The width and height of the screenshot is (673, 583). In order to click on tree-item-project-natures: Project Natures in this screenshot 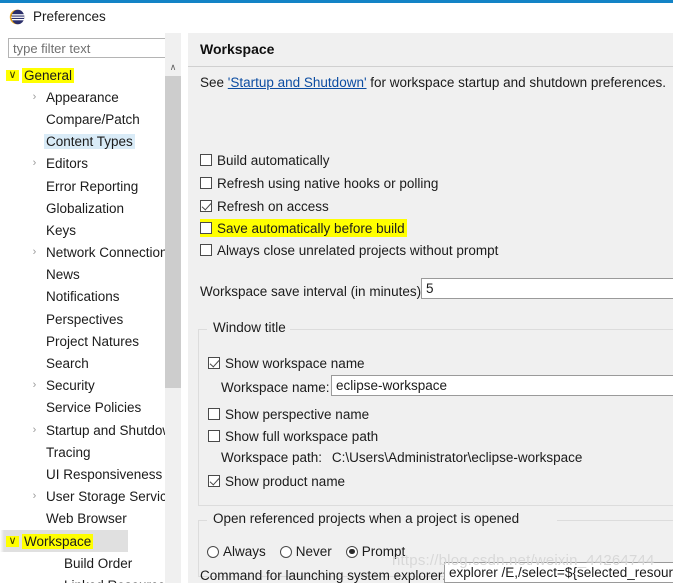, I will do `click(82, 341)`.